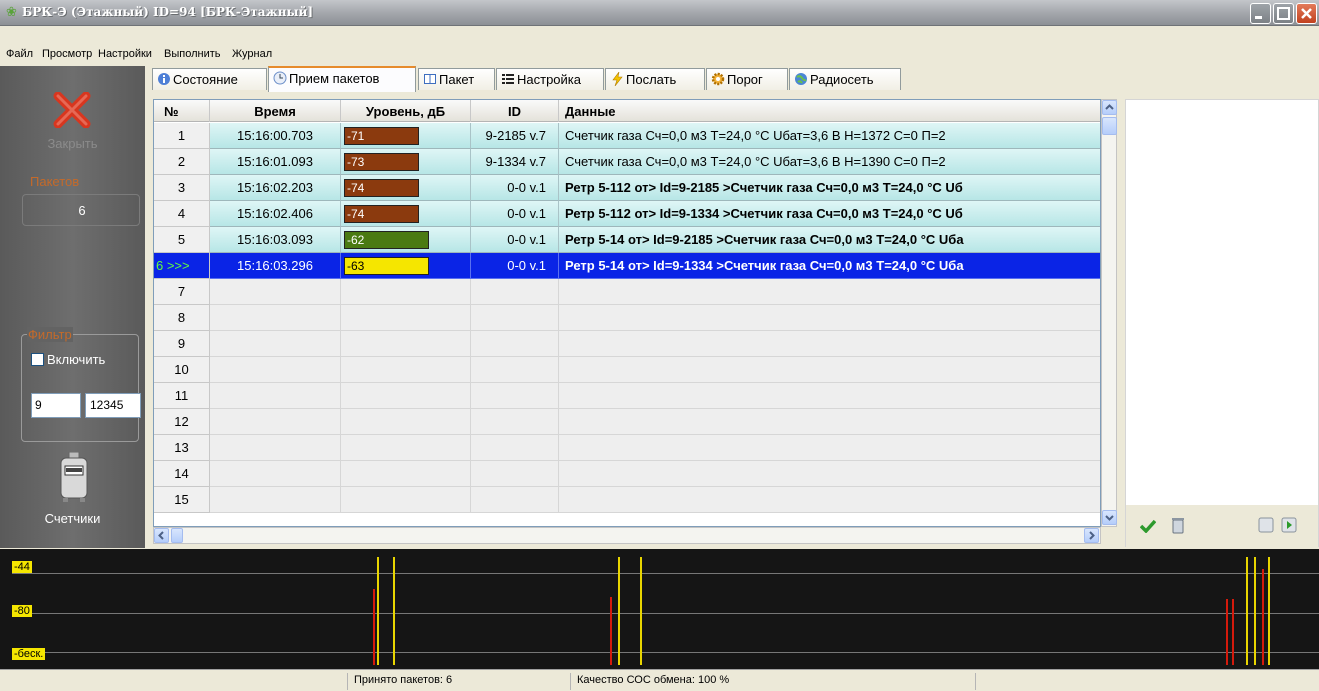  Describe the element at coordinates (342, 79) in the screenshot. I see `tab-receive-packets: Прием пакетов` at that location.